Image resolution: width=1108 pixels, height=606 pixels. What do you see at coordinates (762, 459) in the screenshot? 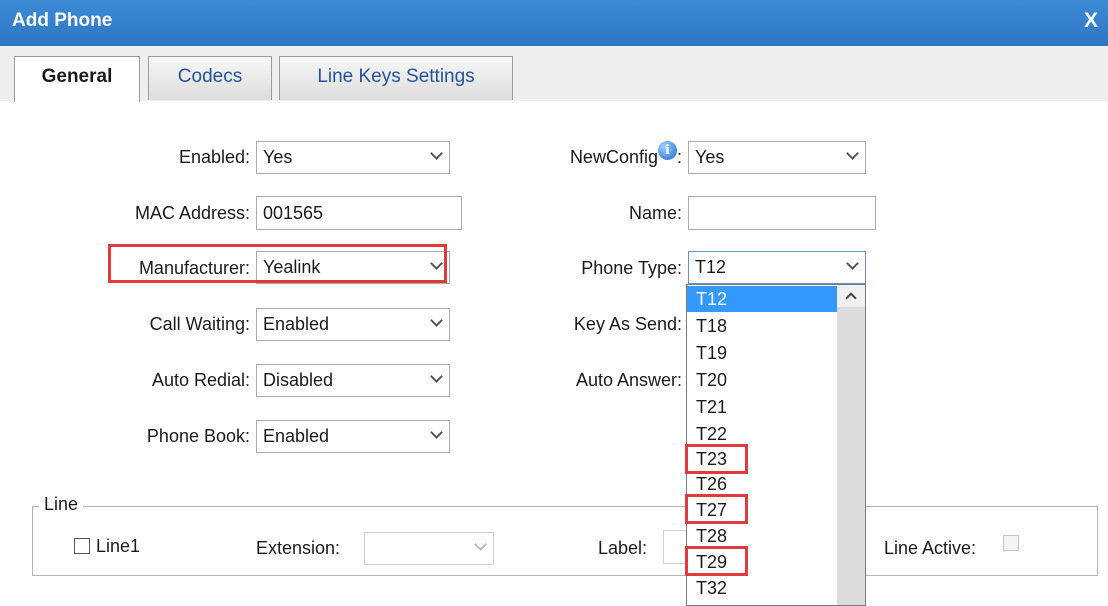
I see `phone-type-option: T23` at bounding box center [762, 459].